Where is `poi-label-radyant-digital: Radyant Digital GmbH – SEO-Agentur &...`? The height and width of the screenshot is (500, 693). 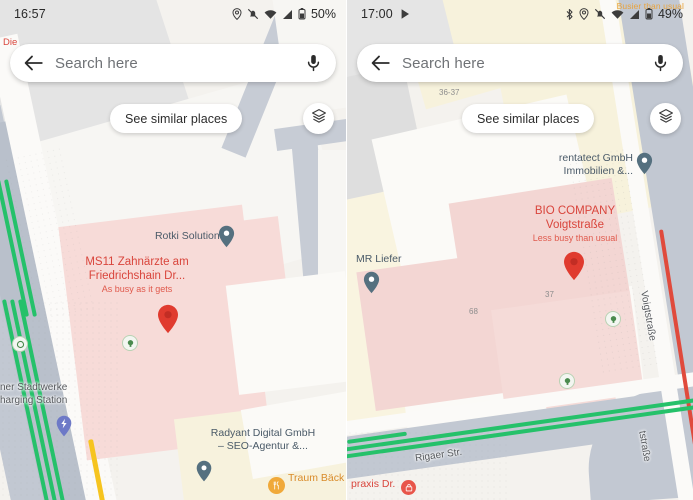
poi-label-radyant-digital: Radyant Digital GmbH – SEO-Agentur &... is located at coordinates (263, 440).